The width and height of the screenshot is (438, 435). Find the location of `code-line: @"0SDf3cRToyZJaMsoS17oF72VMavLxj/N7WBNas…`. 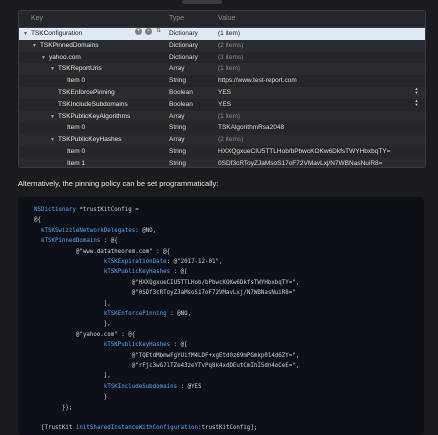

code-line: @"0SDf3cRToyZJaMsoS17oF72VMavLxj/N7WBNas… is located at coordinates (165, 293).